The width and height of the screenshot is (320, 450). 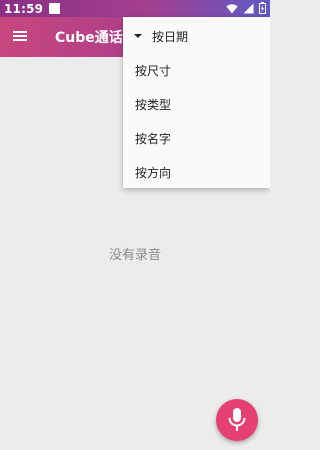 I want to click on microphone-icon, so click(x=237, y=419).